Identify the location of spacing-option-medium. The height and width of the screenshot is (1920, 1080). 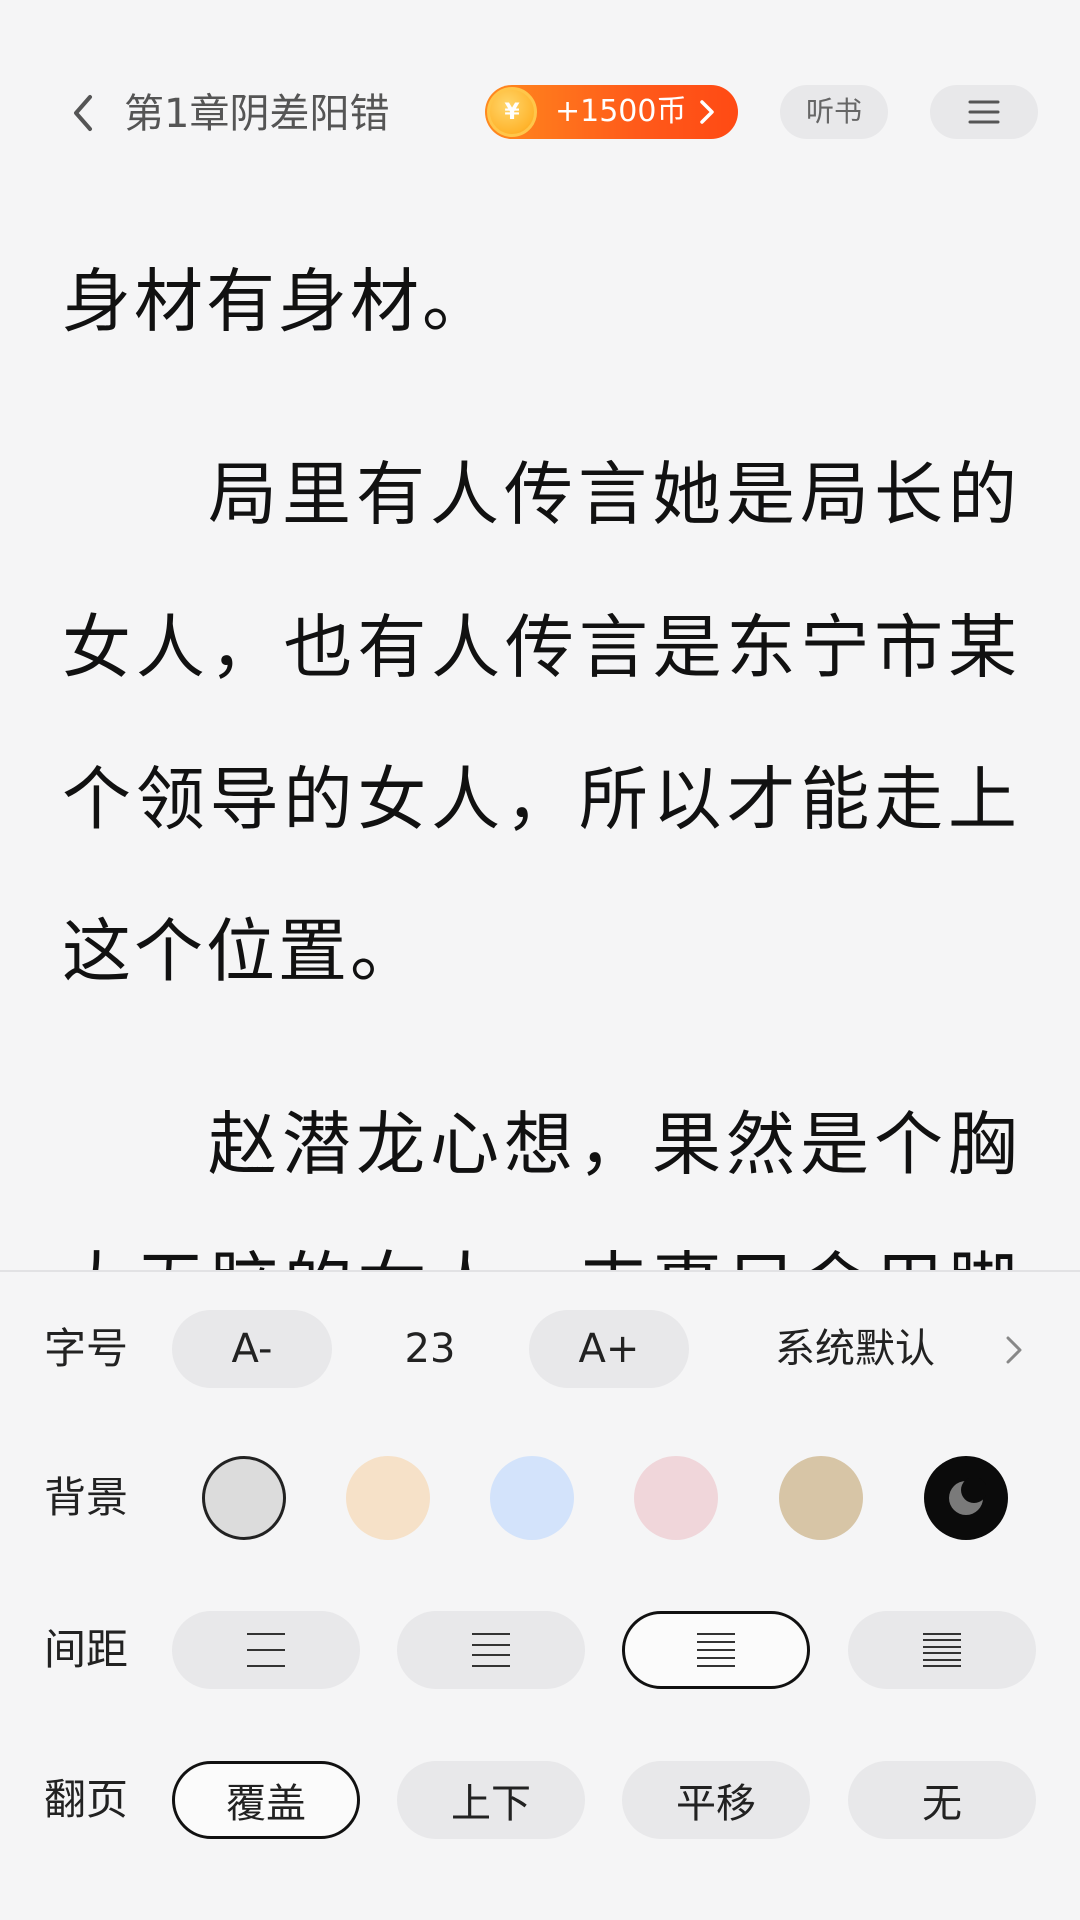
(491, 1650).